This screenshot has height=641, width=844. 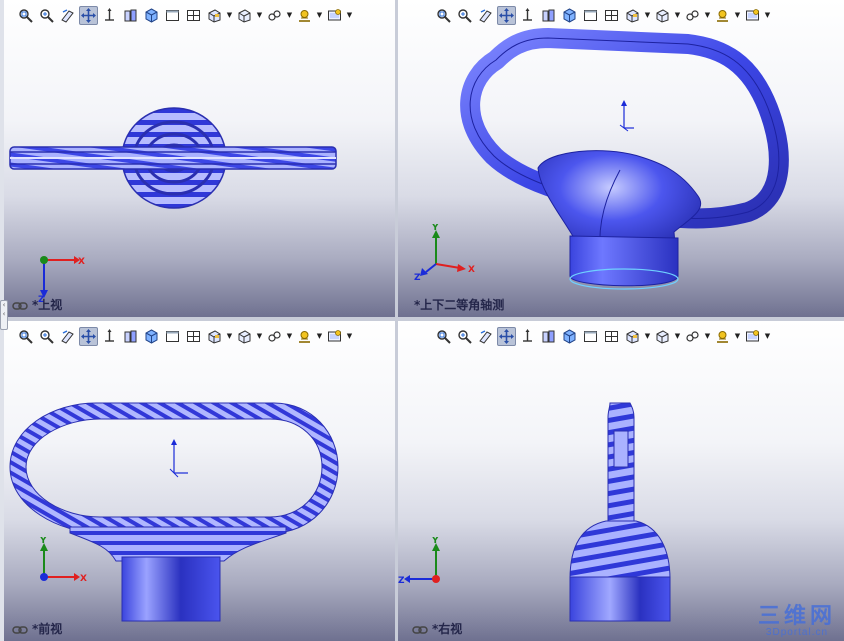 I want to click on zoom-to-fit-icon, so click(x=444, y=336).